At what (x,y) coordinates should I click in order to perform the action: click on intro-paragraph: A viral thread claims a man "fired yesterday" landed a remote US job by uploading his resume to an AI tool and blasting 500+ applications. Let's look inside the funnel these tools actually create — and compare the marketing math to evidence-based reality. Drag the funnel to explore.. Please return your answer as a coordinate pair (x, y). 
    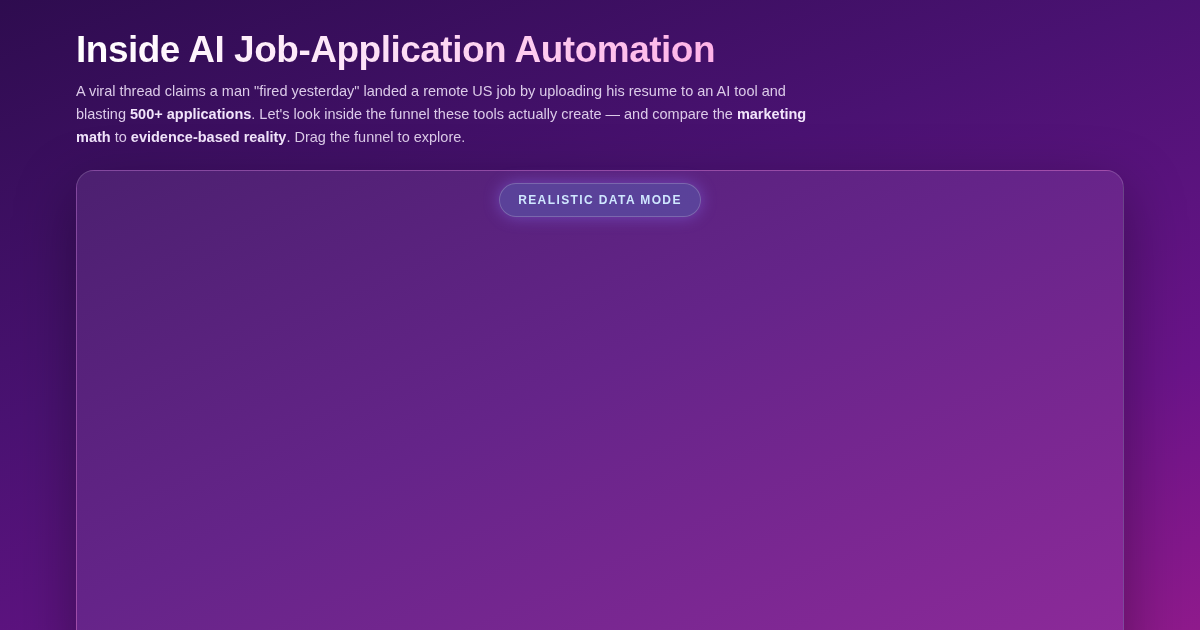
    Looking at the image, I should click on (442, 114).